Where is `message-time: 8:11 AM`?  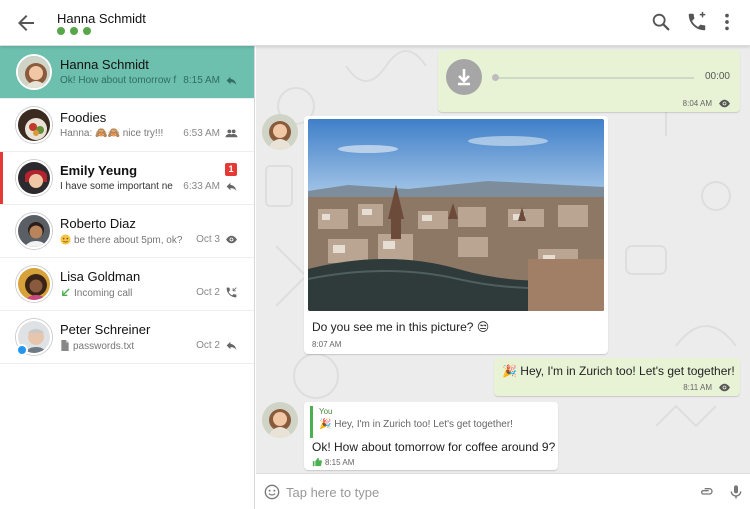
message-time: 8:11 AM is located at coordinates (697, 387).